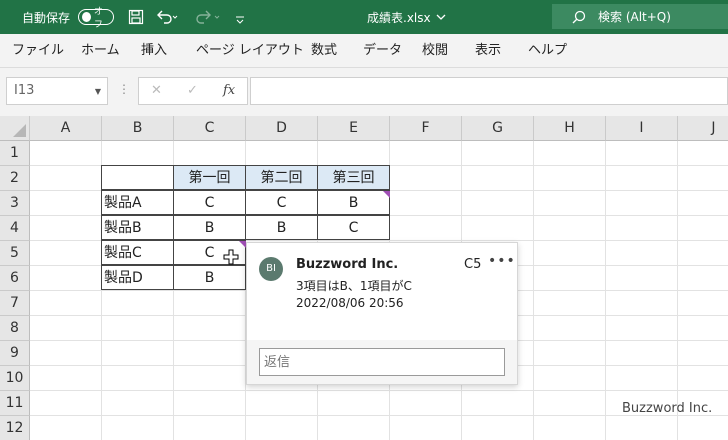  Describe the element at coordinates (124, 89) in the screenshot. I see `more-options-icon: ⋮` at that location.